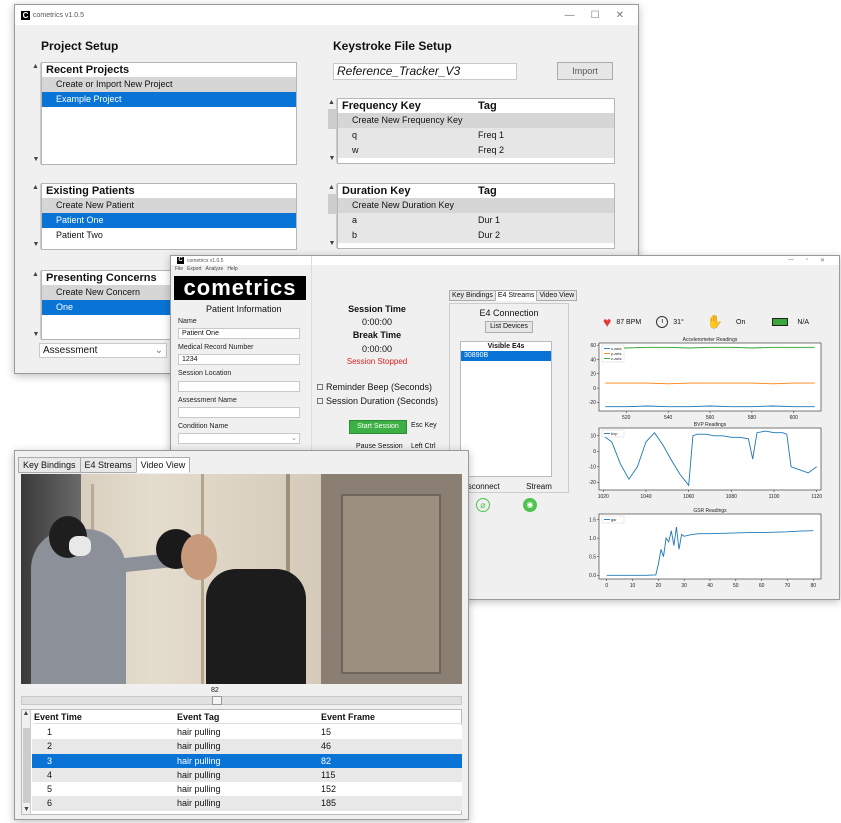 Image resolution: width=841 pixels, height=823 pixels. Describe the element at coordinates (476, 220) in the screenshot. I see `duration-row: a Dur 1` at that location.